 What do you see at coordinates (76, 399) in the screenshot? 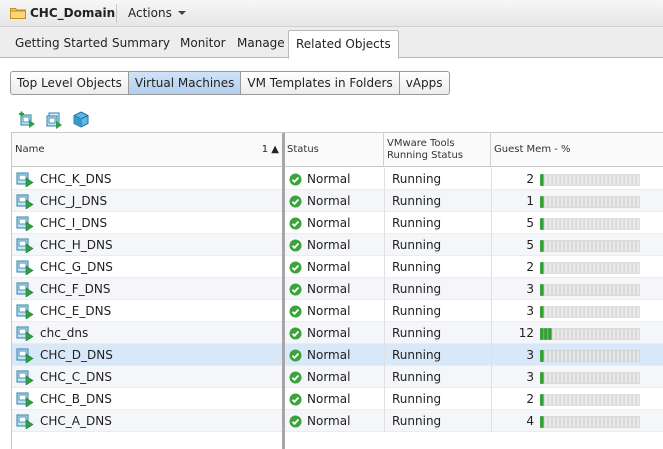
I see `vm-name: CHC_B_DNS` at bounding box center [76, 399].